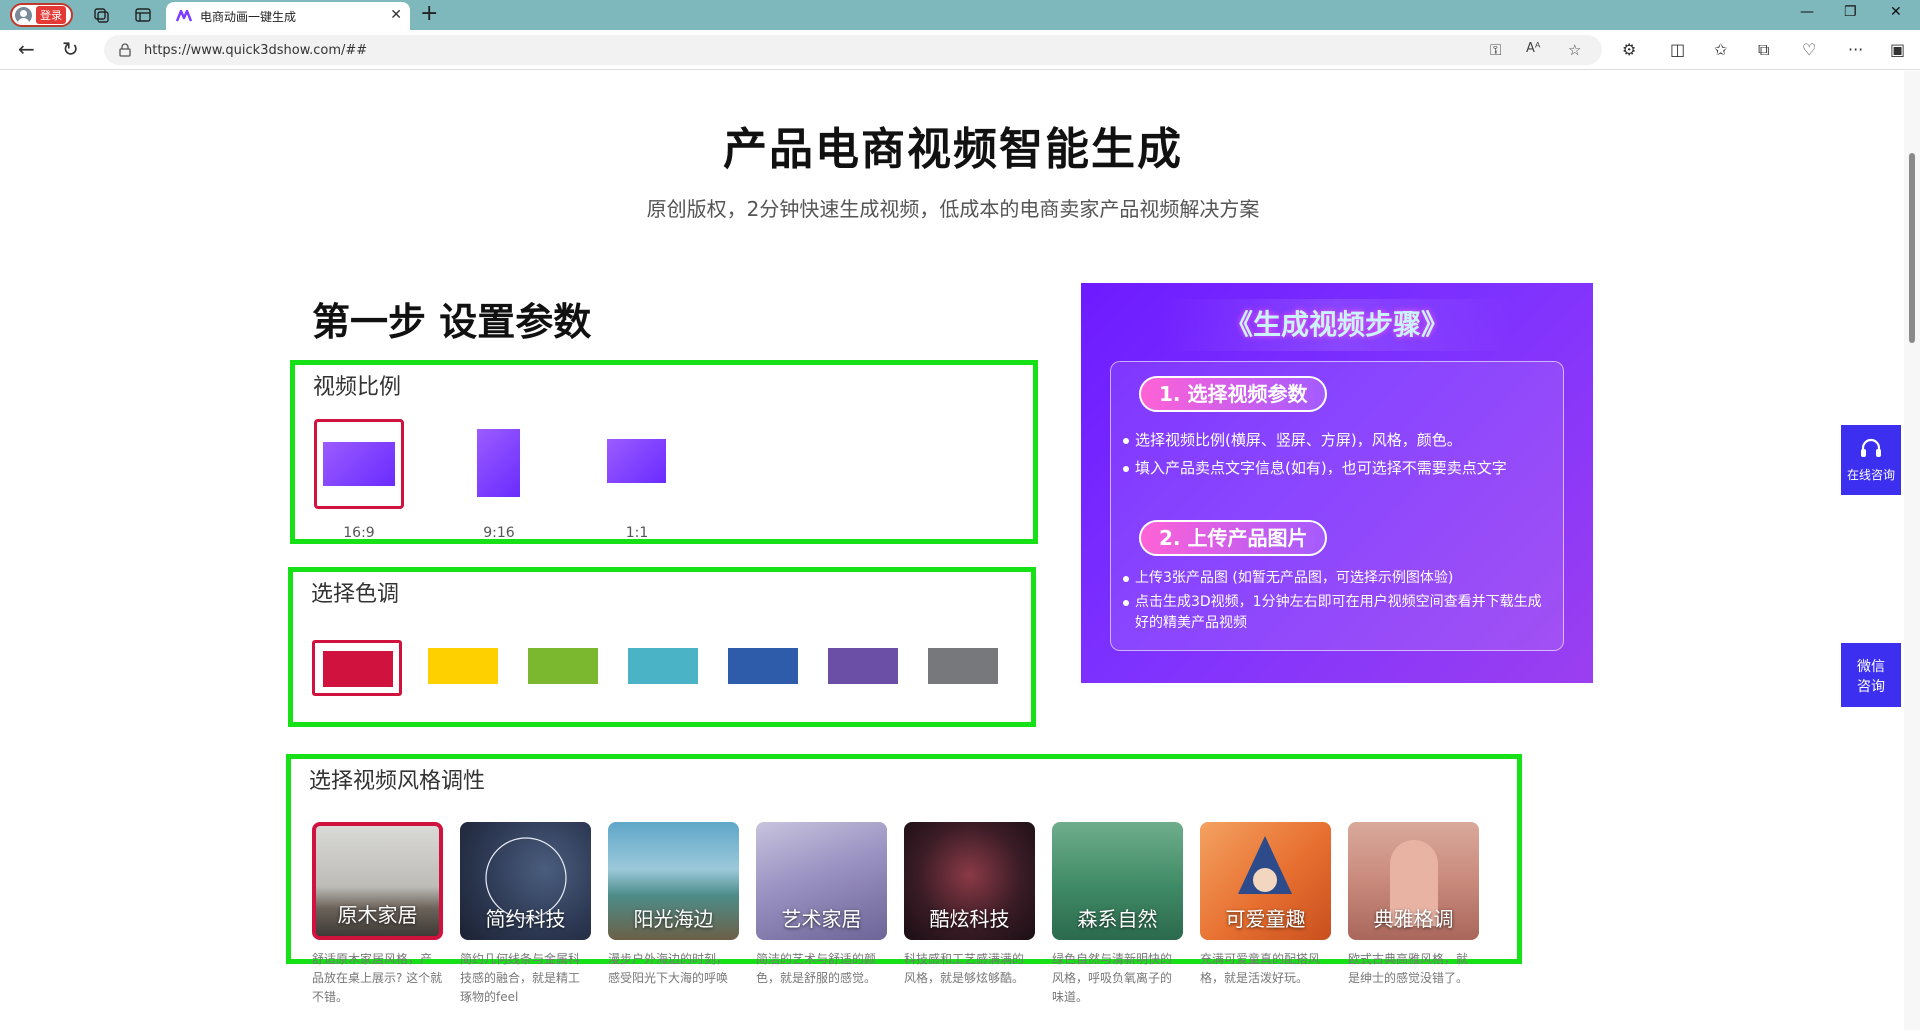 This screenshot has height=1030, width=1920. What do you see at coordinates (525, 919) in the screenshot?
I see `style-name: 简约科技` at bounding box center [525, 919].